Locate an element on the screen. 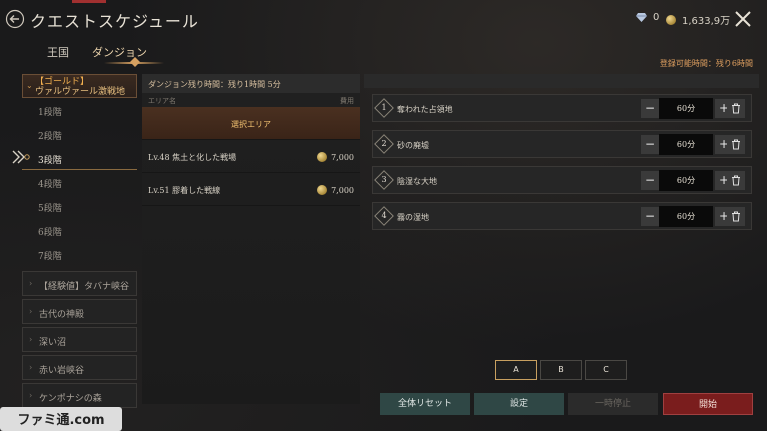 This screenshot has width=767, height=431. settings-button: 設定 is located at coordinates (519, 404).